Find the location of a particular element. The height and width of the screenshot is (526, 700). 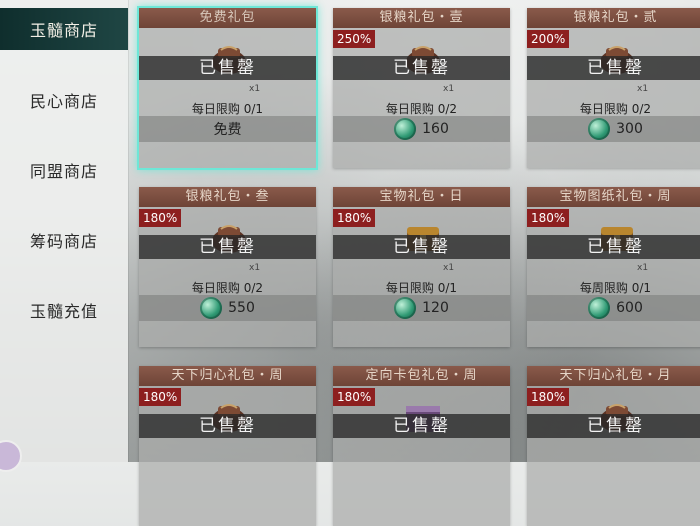

sidebar-item-label: 筹码商店 is located at coordinates (63, 241).